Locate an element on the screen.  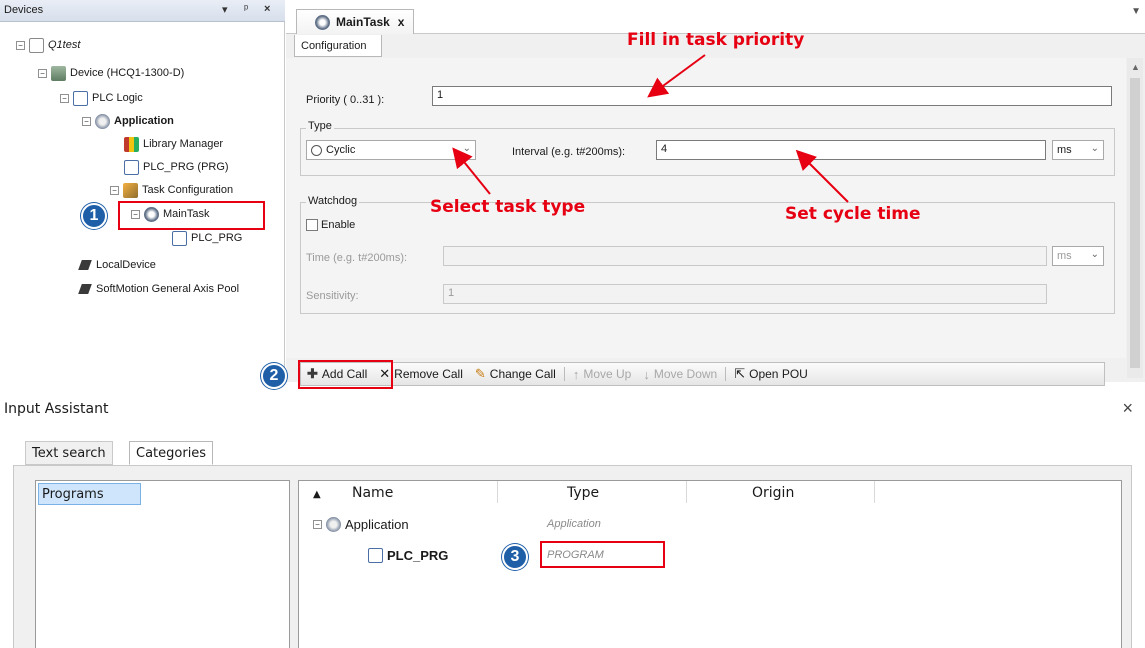
move-down-label: Move Down is located at coordinates (685, 374).